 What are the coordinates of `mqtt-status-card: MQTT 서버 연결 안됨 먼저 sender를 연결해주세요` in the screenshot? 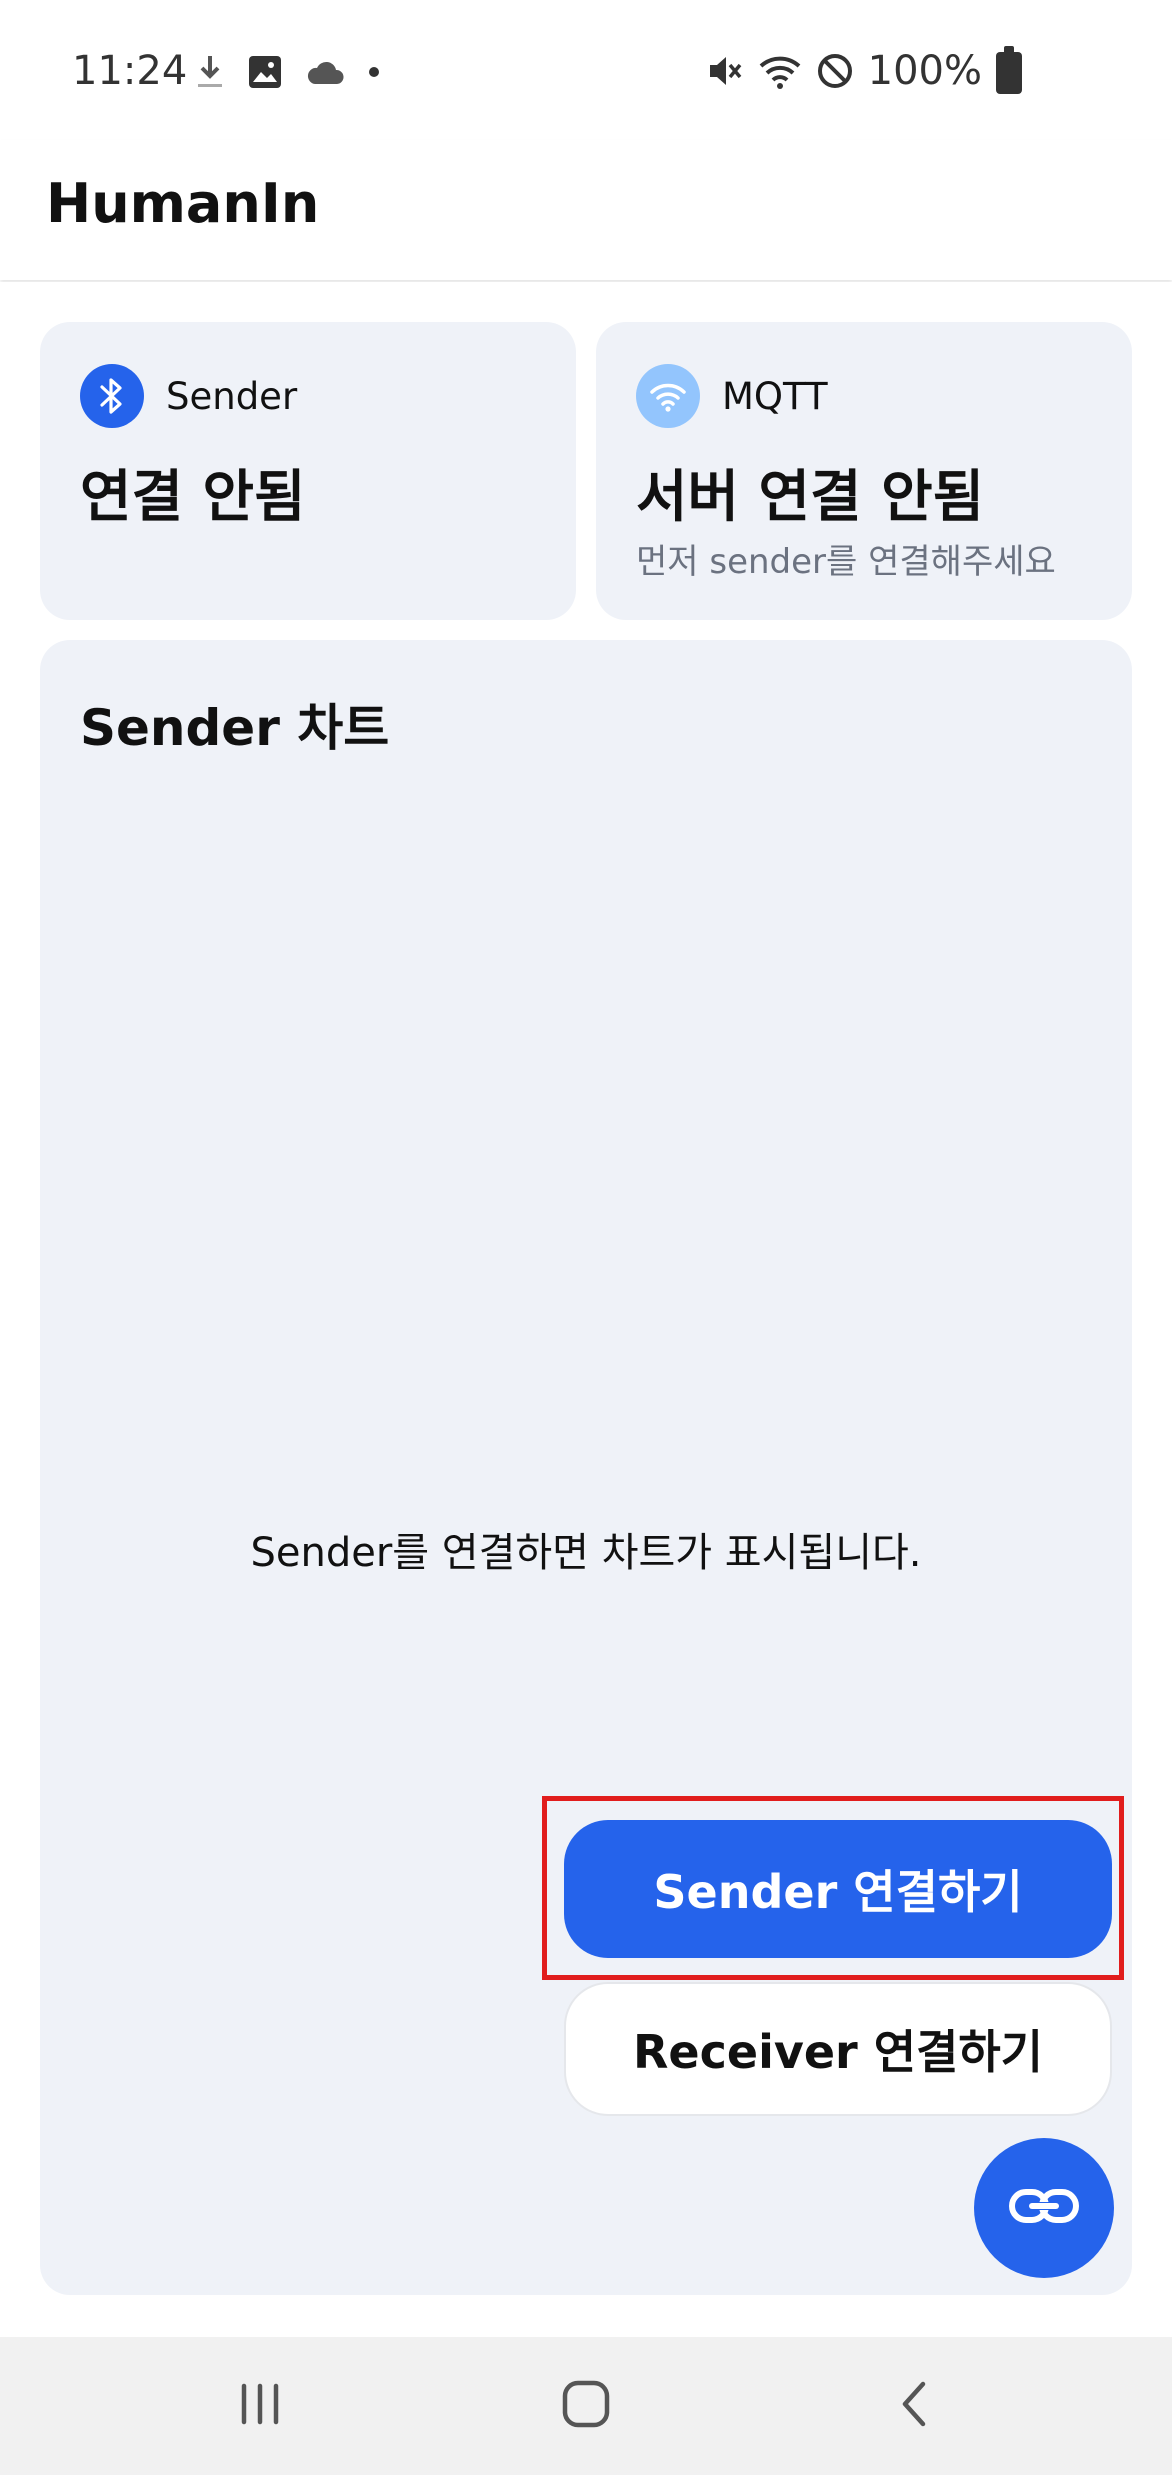 It's located at (864, 471).